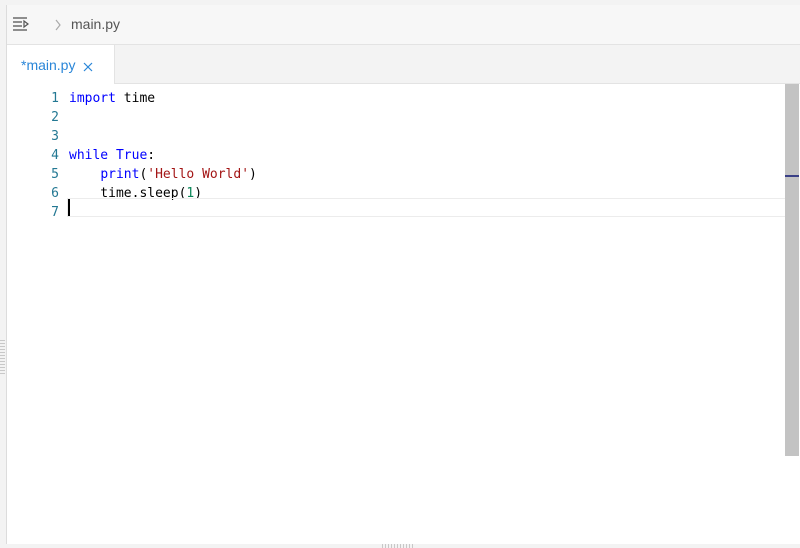 This screenshot has height=548, width=800. What do you see at coordinates (403, 25) in the screenshot?
I see `breadcrumb-bar: main.py` at bounding box center [403, 25].